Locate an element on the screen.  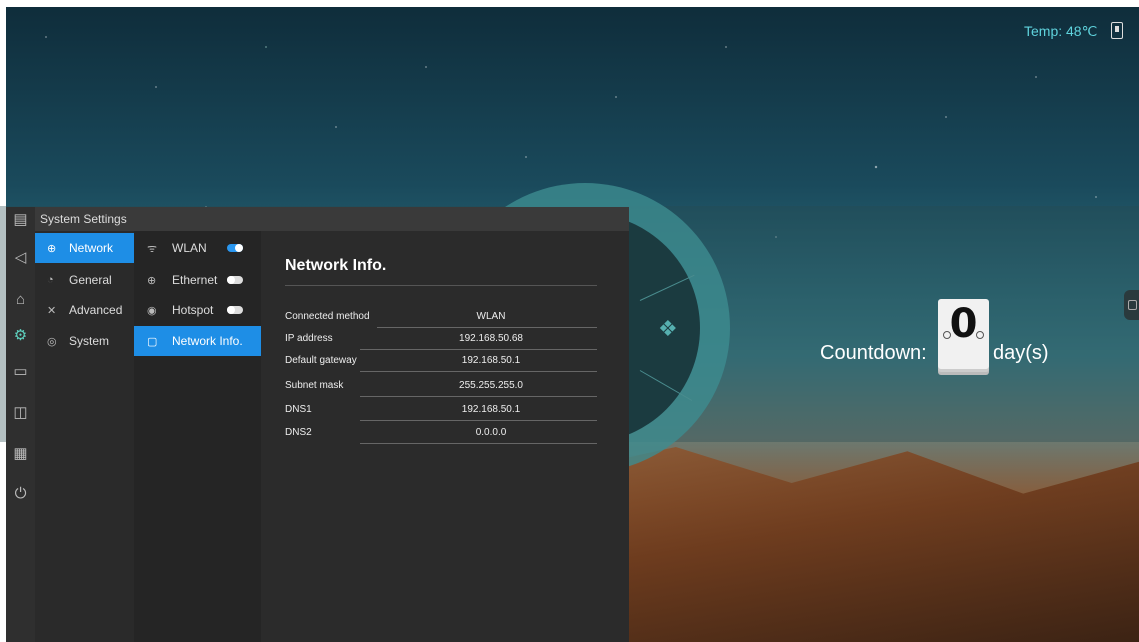
info-key: Connected method is located at coordinates (327, 316).